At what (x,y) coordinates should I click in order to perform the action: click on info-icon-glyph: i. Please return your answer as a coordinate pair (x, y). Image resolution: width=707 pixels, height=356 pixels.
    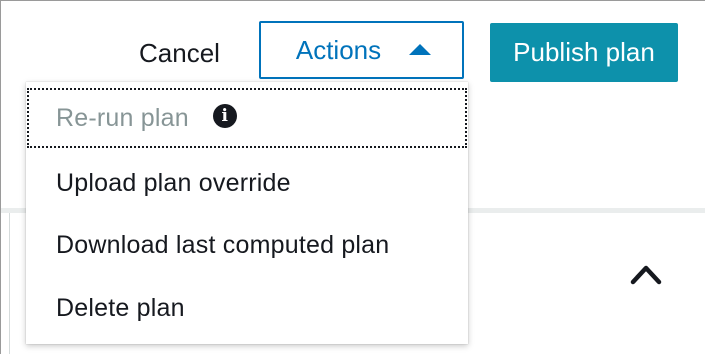
    Looking at the image, I should click on (225, 115).